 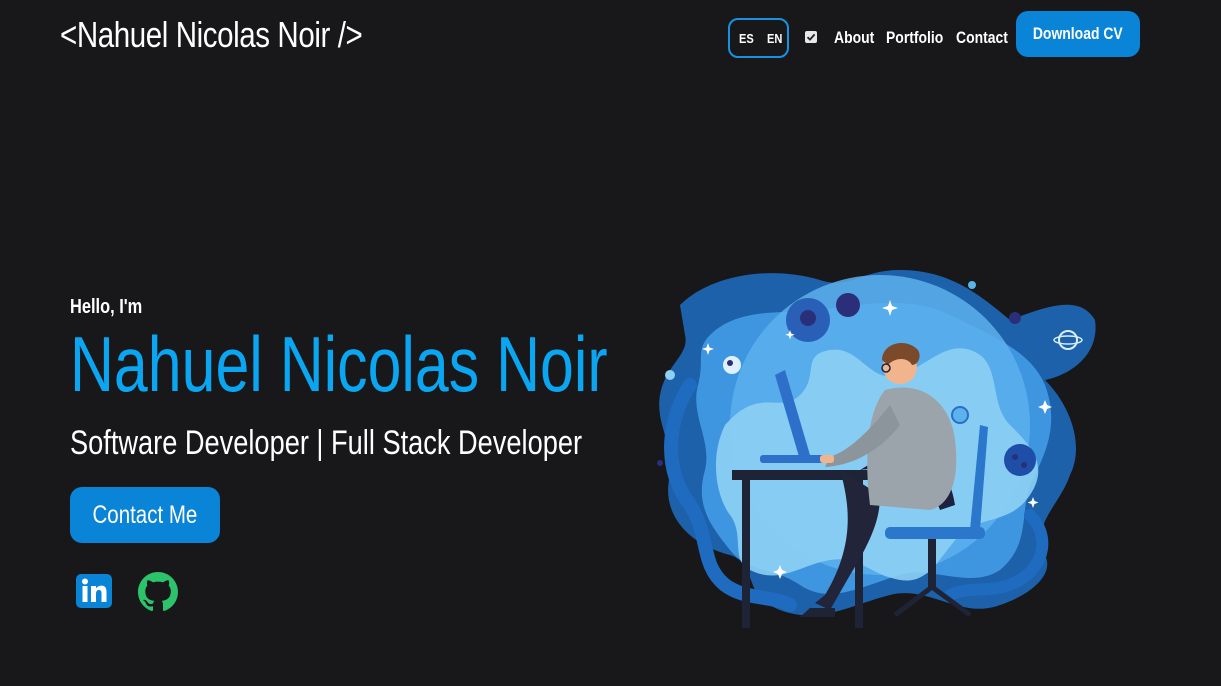 I want to click on contact-me-label: Contact Me, so click(x=145, y=514).